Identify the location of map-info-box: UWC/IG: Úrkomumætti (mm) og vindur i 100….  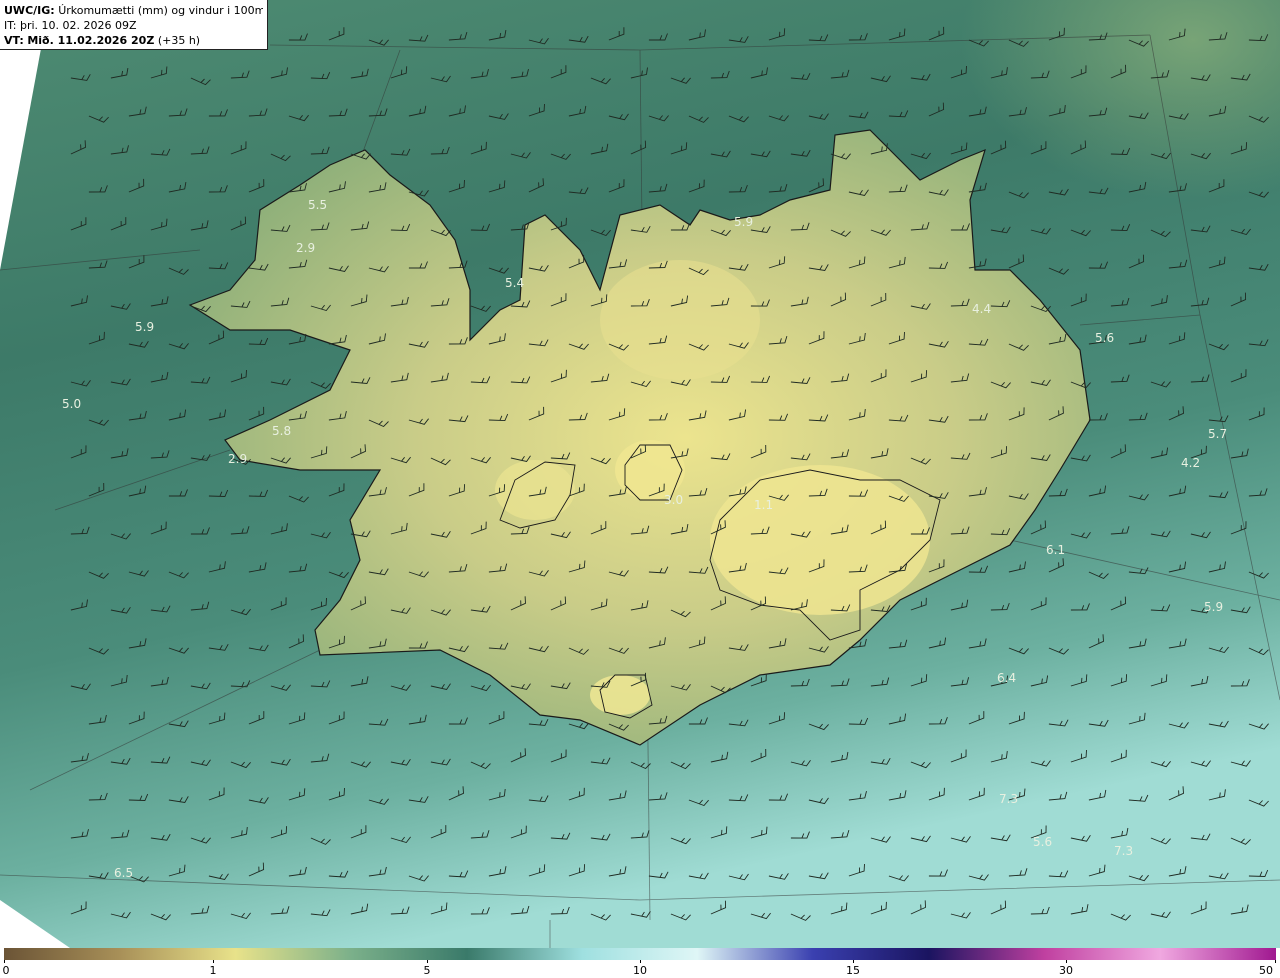
(134, 25).